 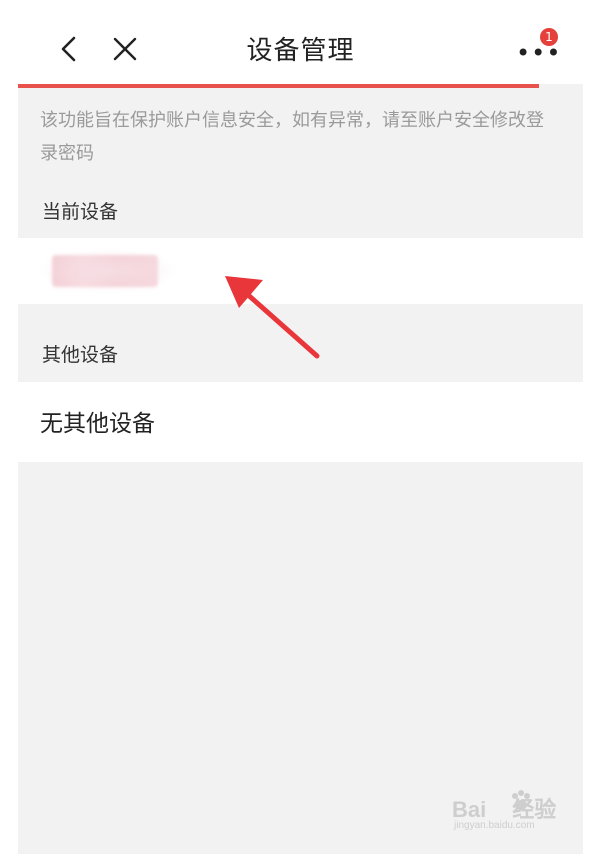 What do you see at coordinates (80, 355) in the screenshot?
I see `other-device-section-label: 其他设备` at bounding box center [80, 355].